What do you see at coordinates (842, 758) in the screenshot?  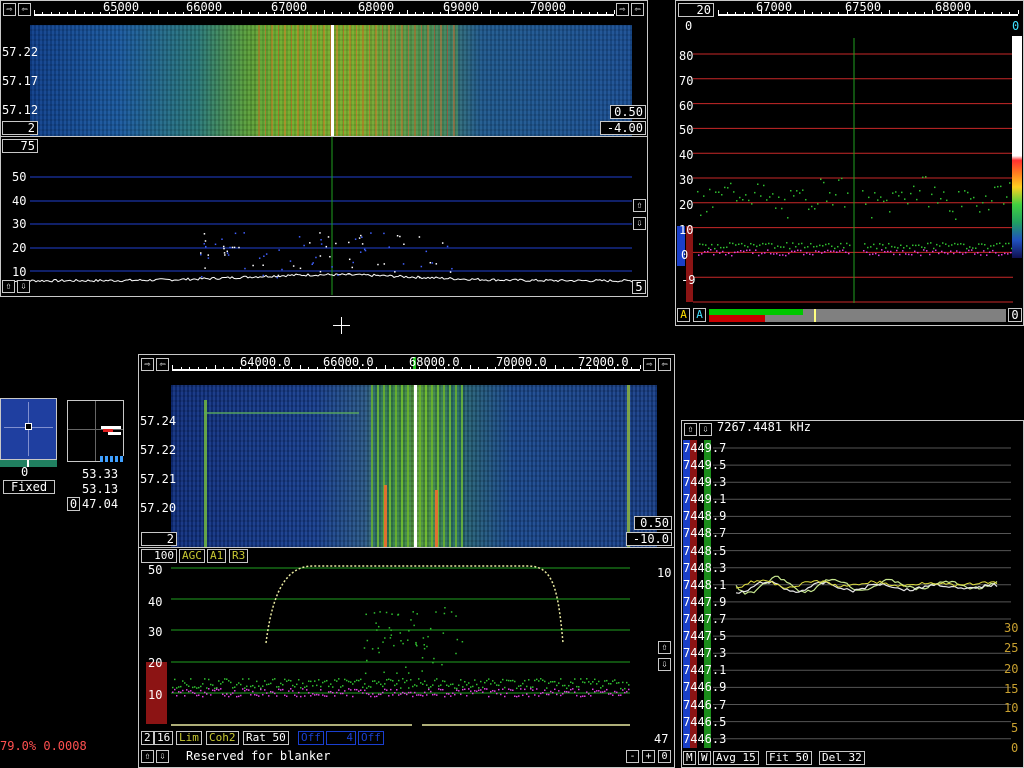 I see `freq-del-button: Del 32` at bounding box center [842, 758].